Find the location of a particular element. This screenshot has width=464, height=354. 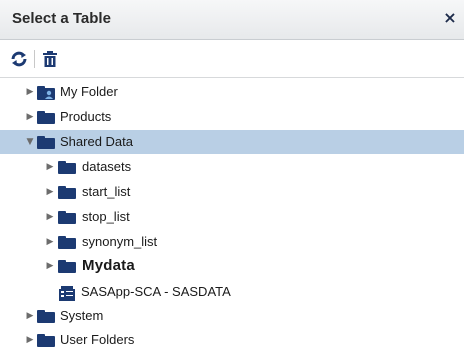

dialog-titlebar: Select a Table × is located at coordinates (232, 20).